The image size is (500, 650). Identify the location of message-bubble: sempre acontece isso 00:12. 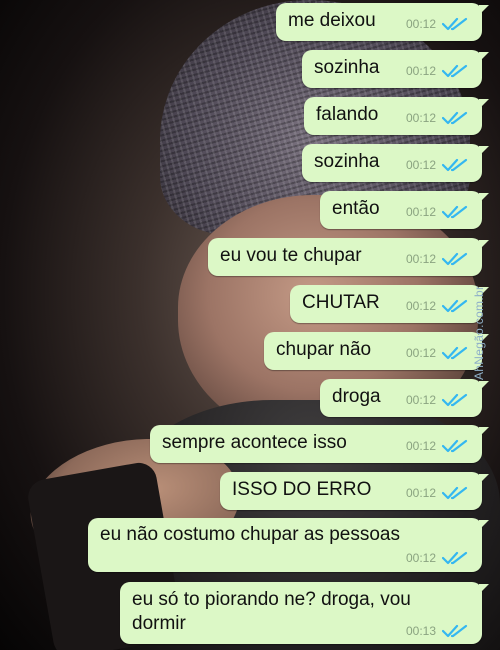
(319, 444).